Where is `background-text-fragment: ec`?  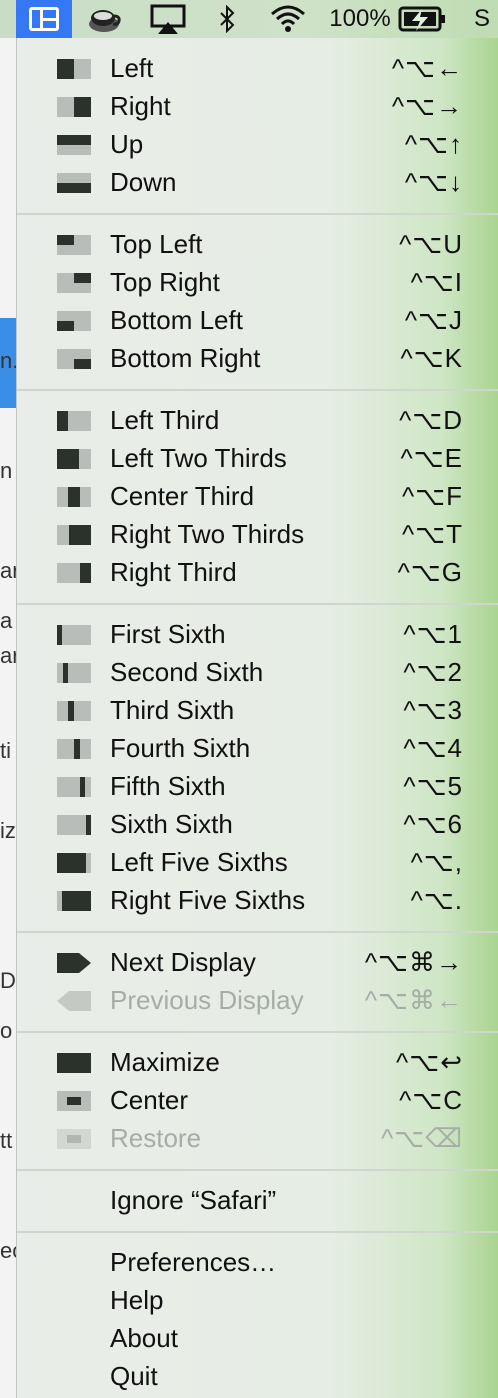
background-text-fragment: ec is located at coordinates (8, 1250).